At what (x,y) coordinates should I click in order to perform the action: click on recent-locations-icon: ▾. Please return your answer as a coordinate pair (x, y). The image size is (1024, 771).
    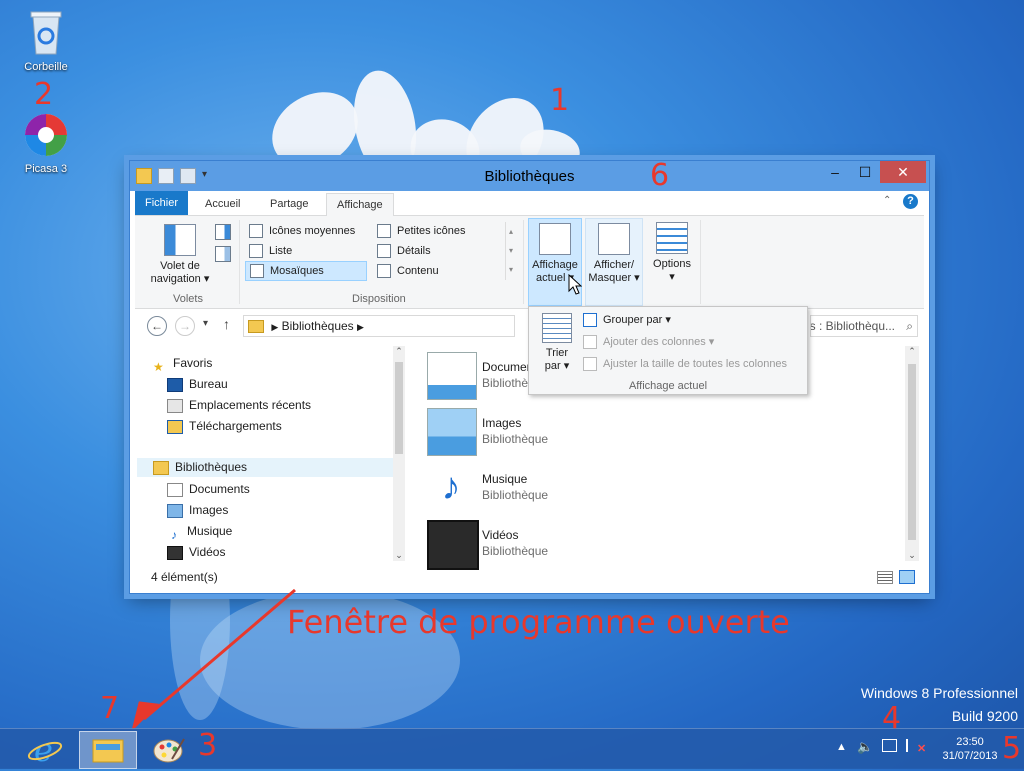
    Looking at the image, I should click on (205, 323).